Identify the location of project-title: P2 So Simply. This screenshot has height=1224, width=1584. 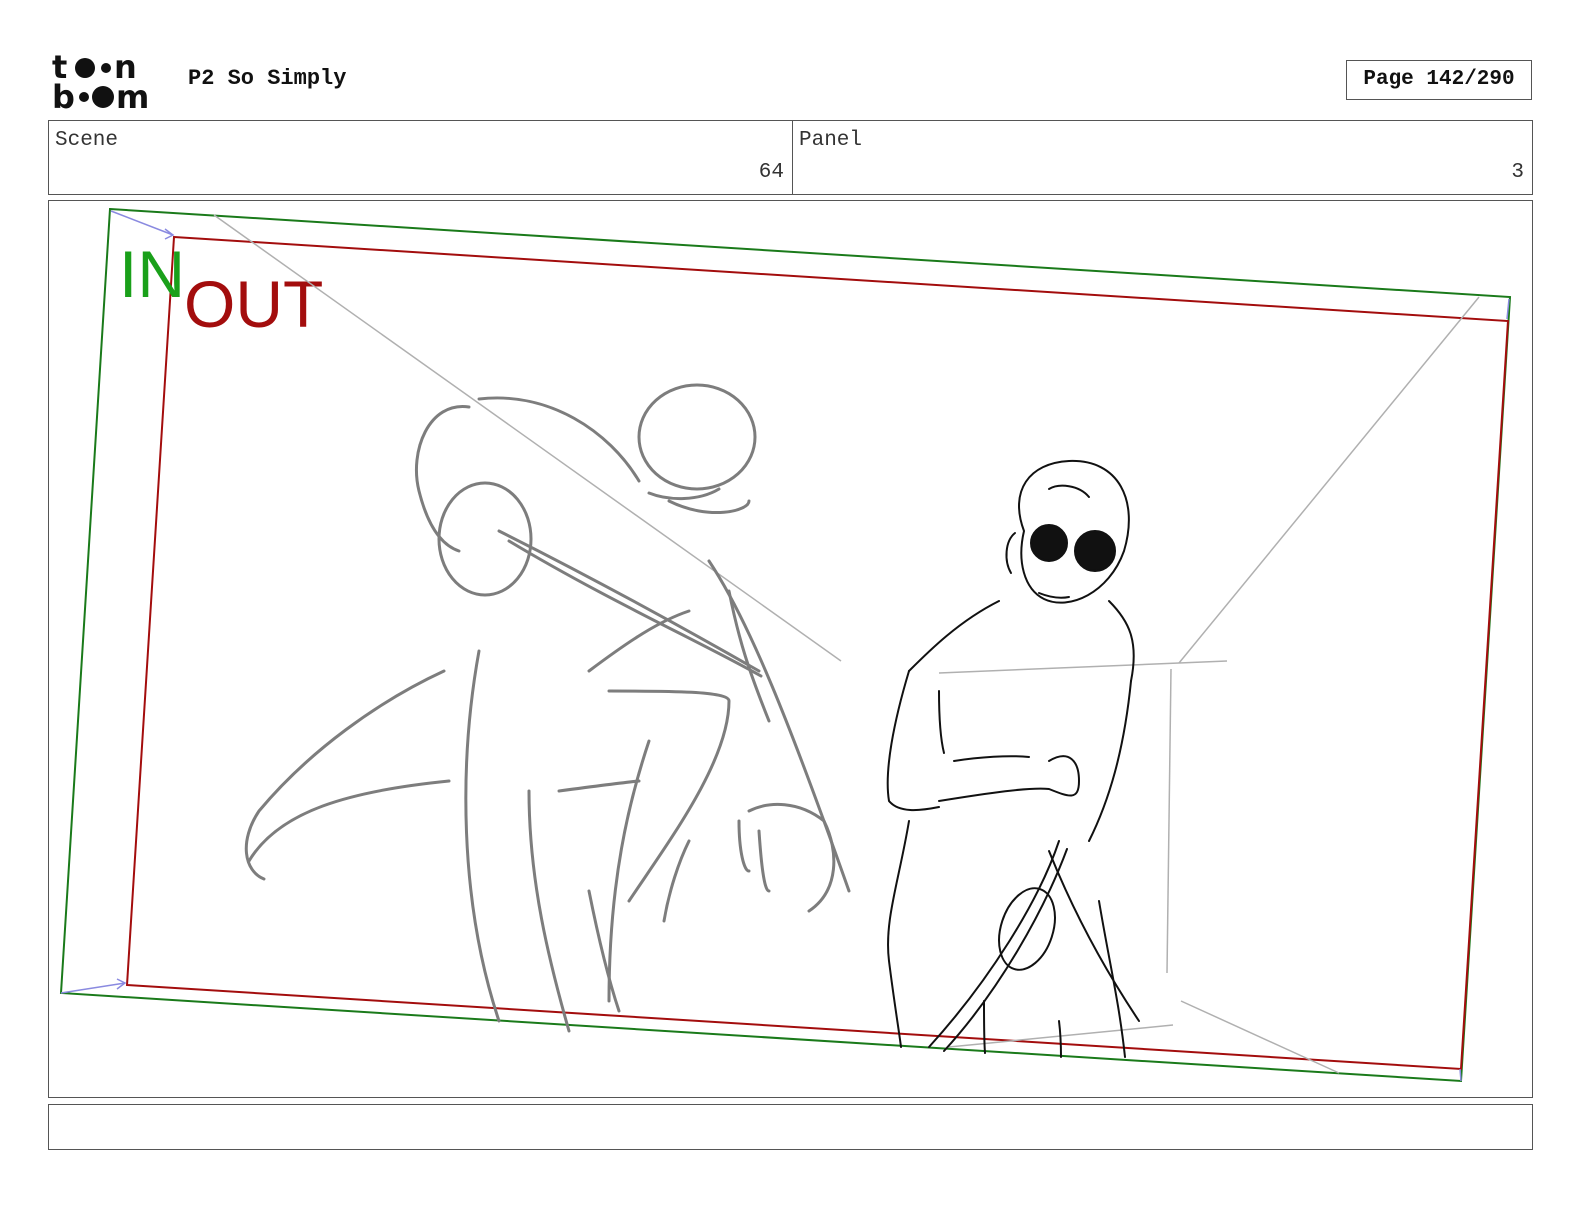
(267, 78).